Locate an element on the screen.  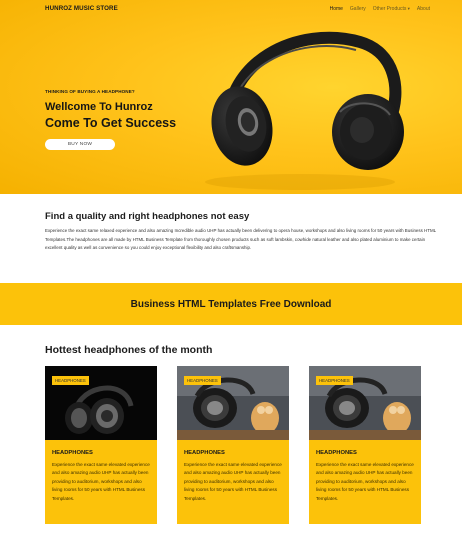
nav-item-about: About is located at coordinates (423, 9).